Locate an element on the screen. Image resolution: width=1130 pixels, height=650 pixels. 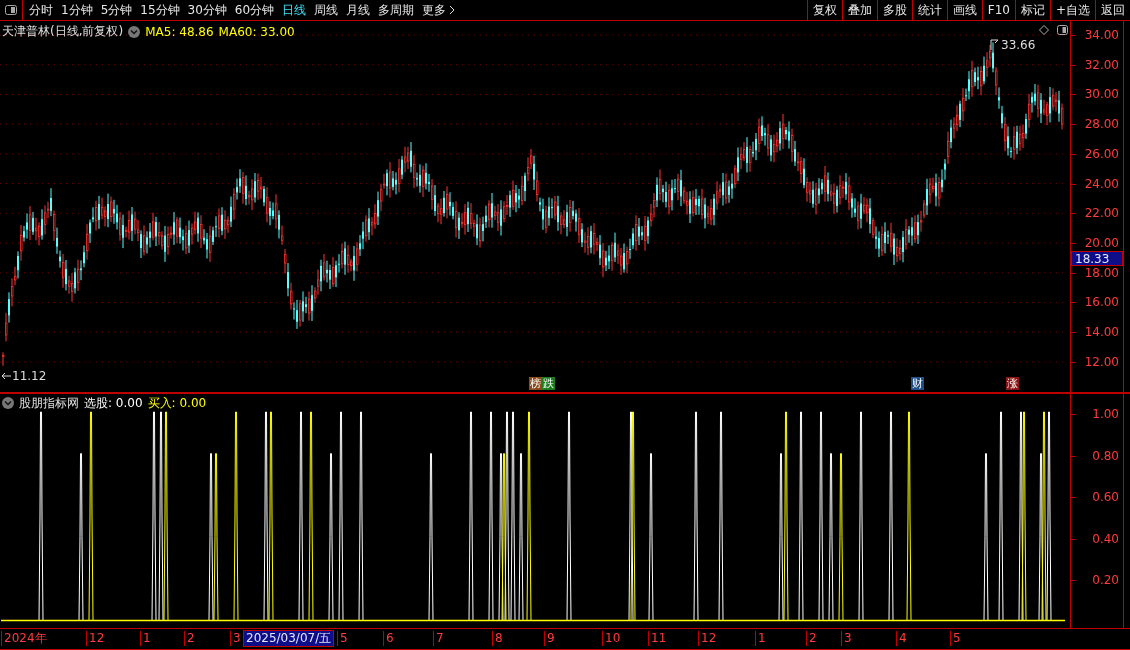
price-axis-label: 18.00 is located at coordinates (1101, 272).